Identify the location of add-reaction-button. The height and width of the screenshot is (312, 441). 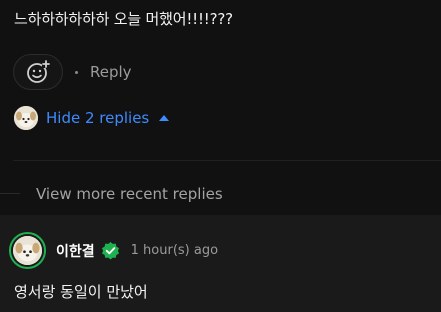
(38, 72).